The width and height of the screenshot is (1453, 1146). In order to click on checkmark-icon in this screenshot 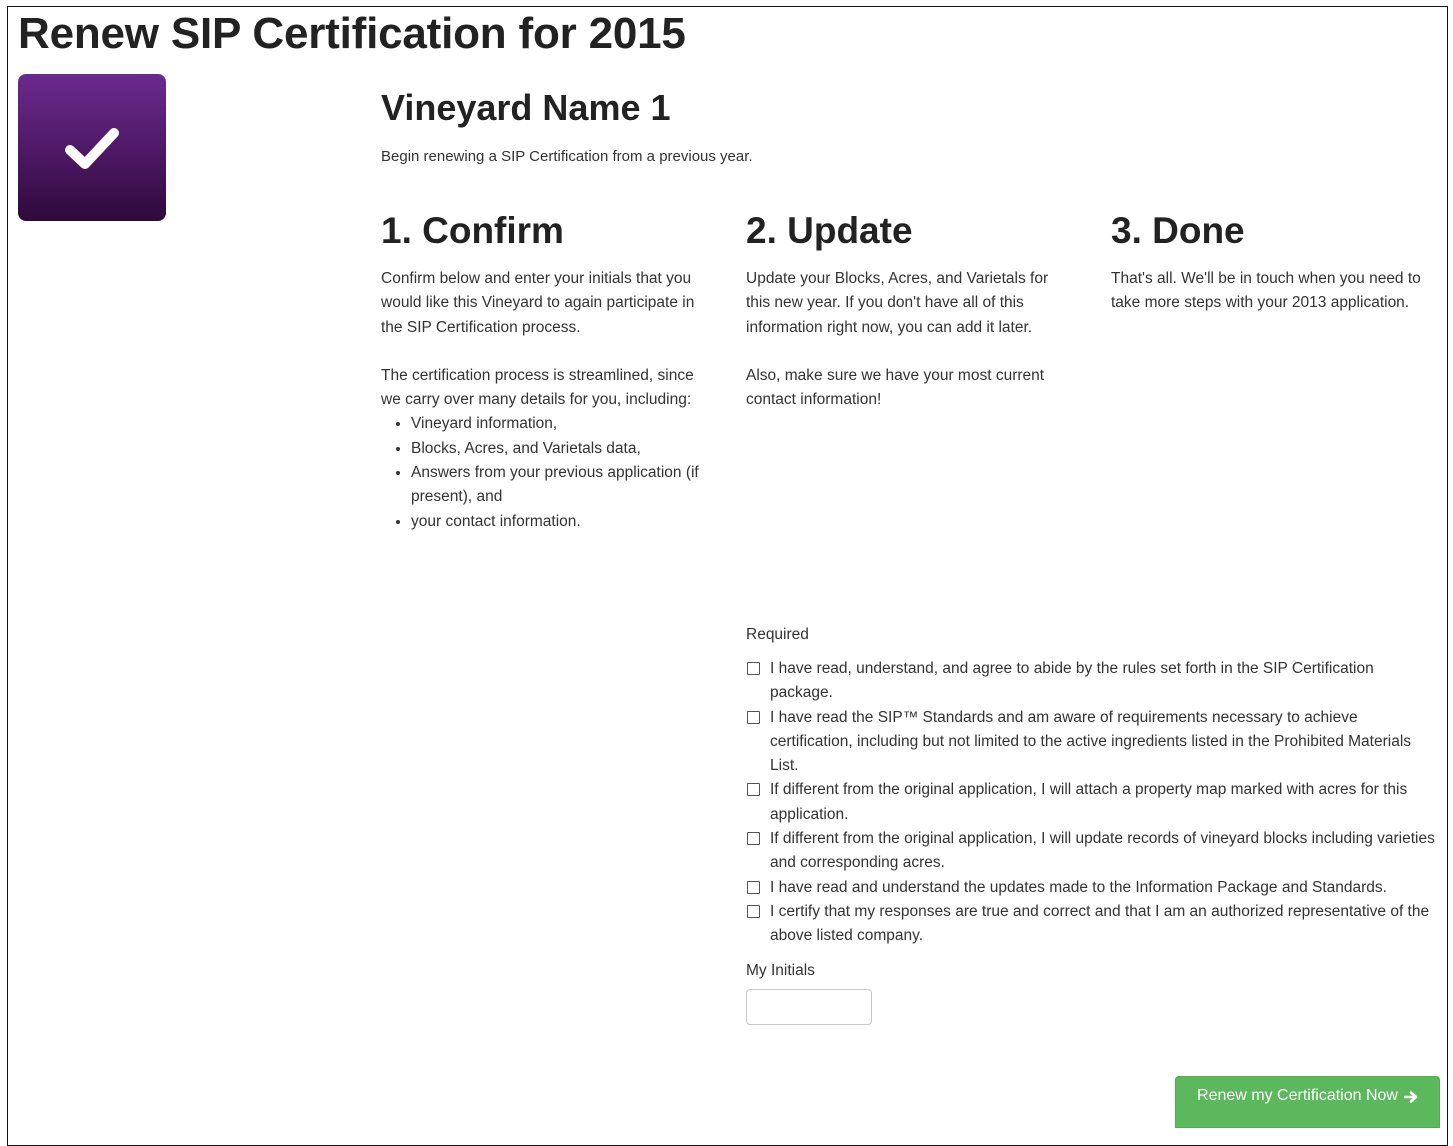, I will do `click(92, 148)`.